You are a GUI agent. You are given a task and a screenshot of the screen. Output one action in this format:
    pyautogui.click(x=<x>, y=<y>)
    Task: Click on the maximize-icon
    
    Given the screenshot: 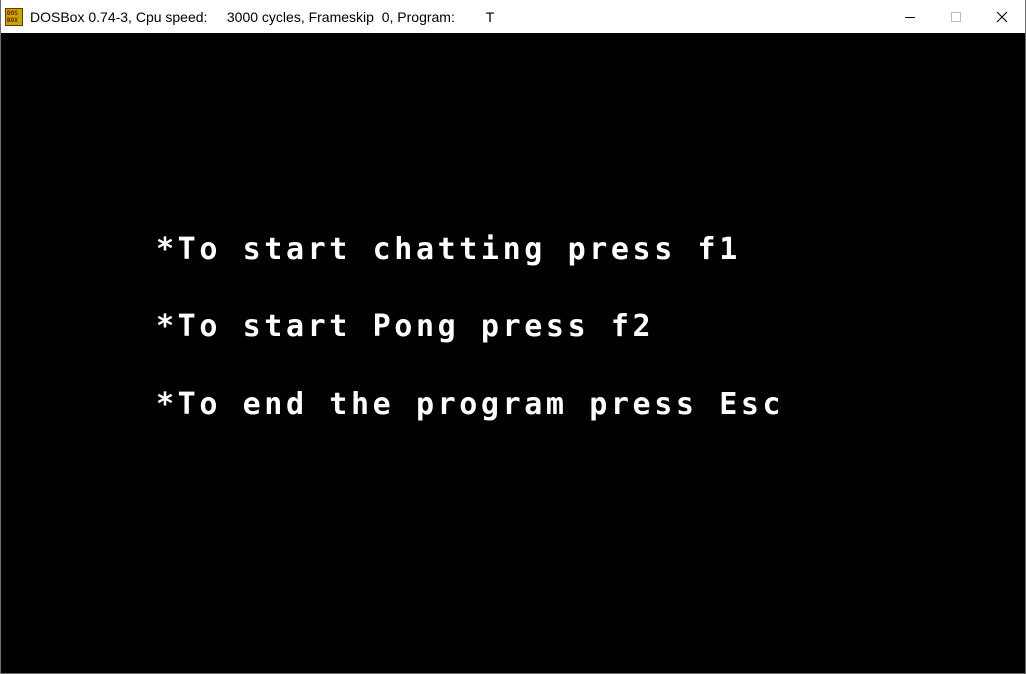 What is the action you would take?
    pyautogui.click(x=956, y=16)
    